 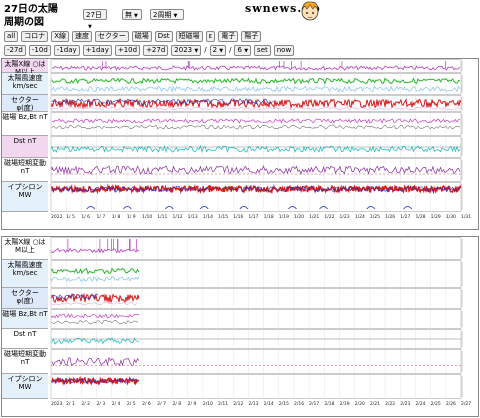 What do you see at coordinates (451, 404) in the screenshot?
I see `date-tick-label: 2/26` at bounding box center [451, 404].